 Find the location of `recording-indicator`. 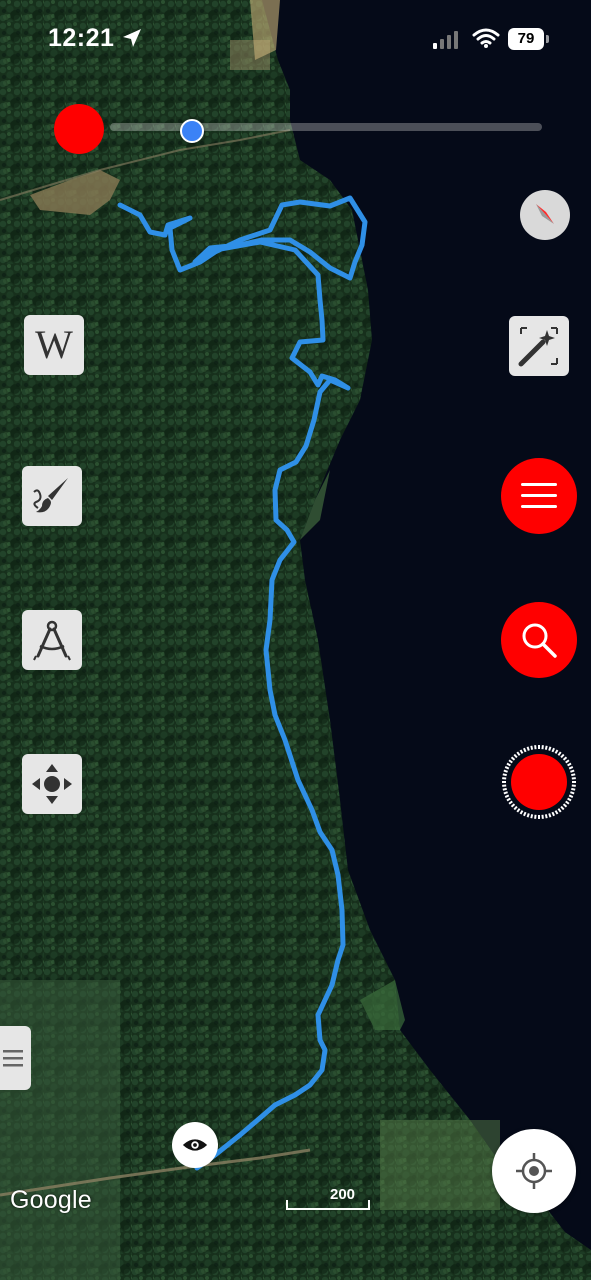

recording-indicator is located at coordinates (79, 129).